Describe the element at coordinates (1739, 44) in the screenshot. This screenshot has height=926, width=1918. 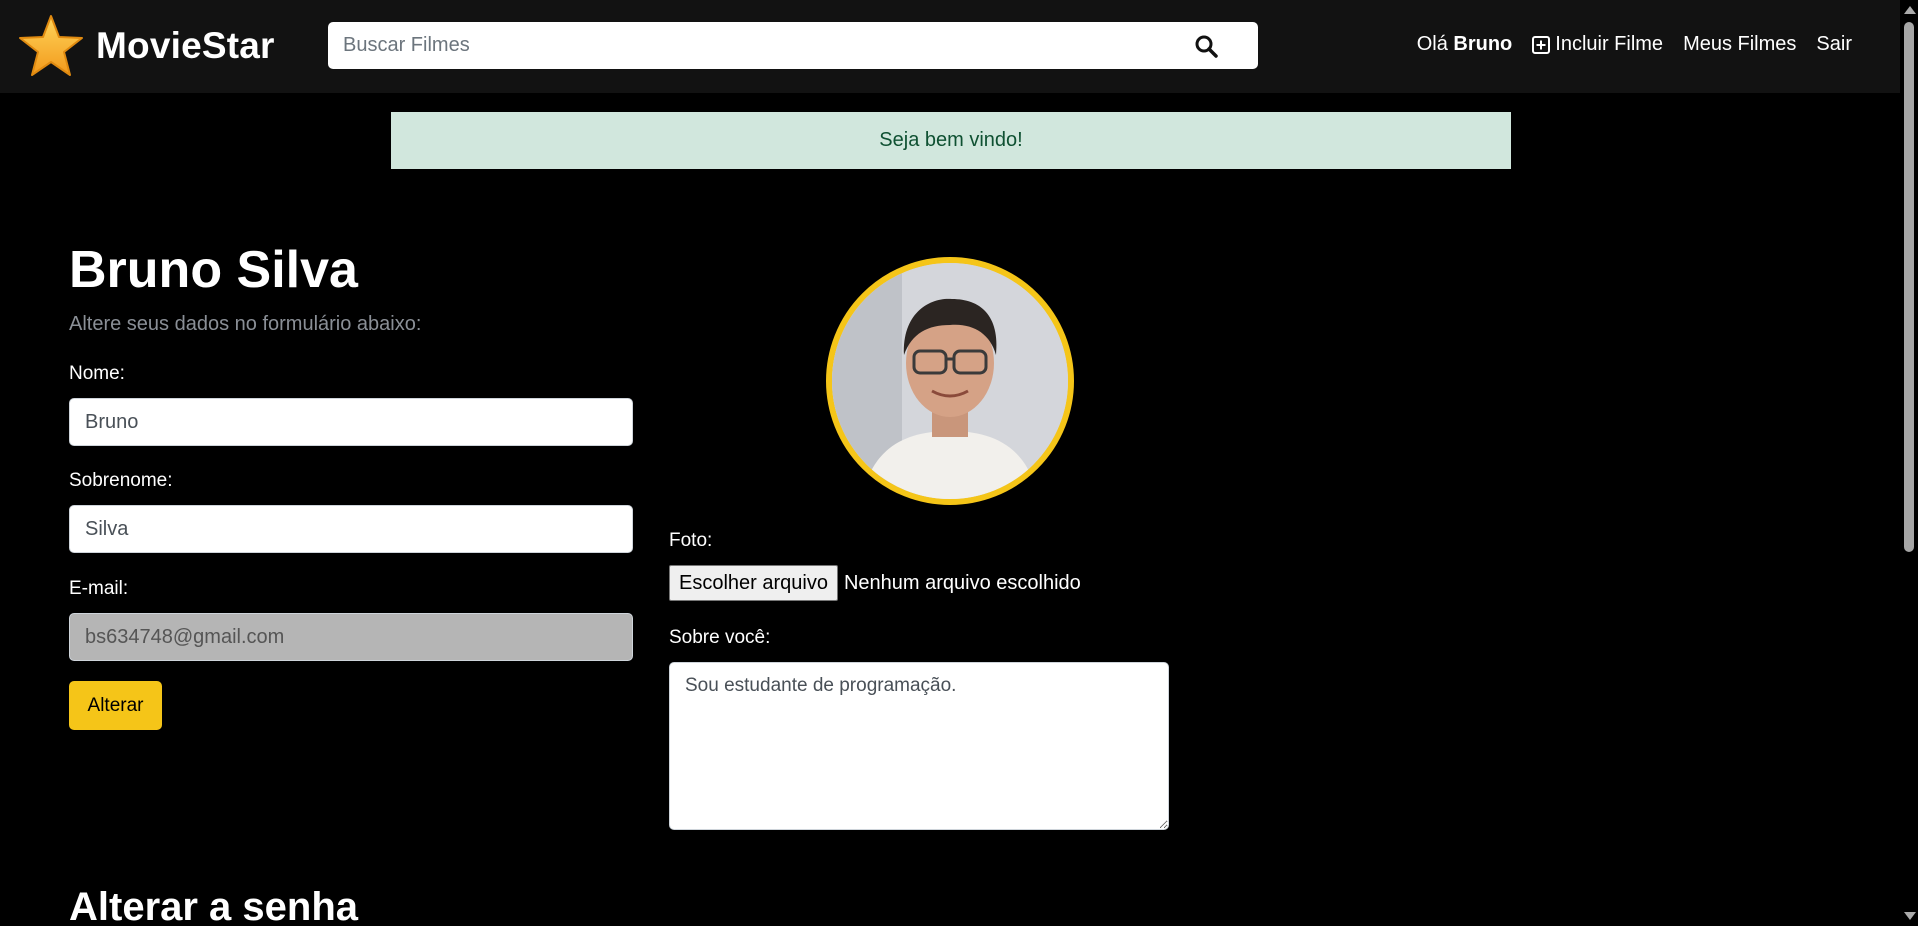
I see `my-movies-link: Meus Filmes` at that location.